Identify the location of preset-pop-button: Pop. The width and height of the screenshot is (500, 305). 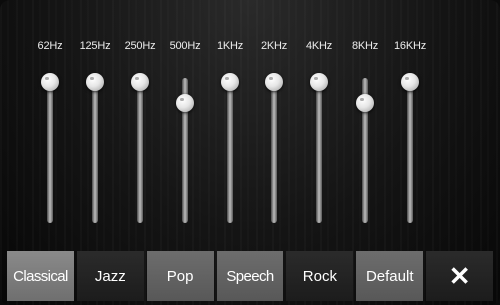
(180, 276).